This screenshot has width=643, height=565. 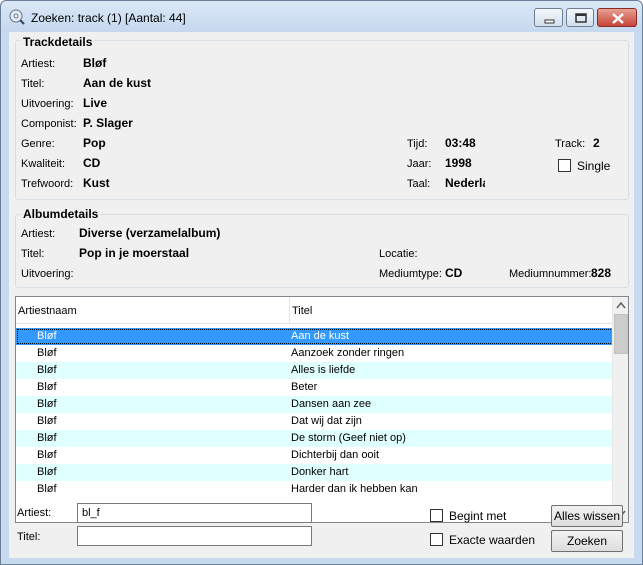 I want to click on track-keyword-value: Kust, so click(x=96, y=183).